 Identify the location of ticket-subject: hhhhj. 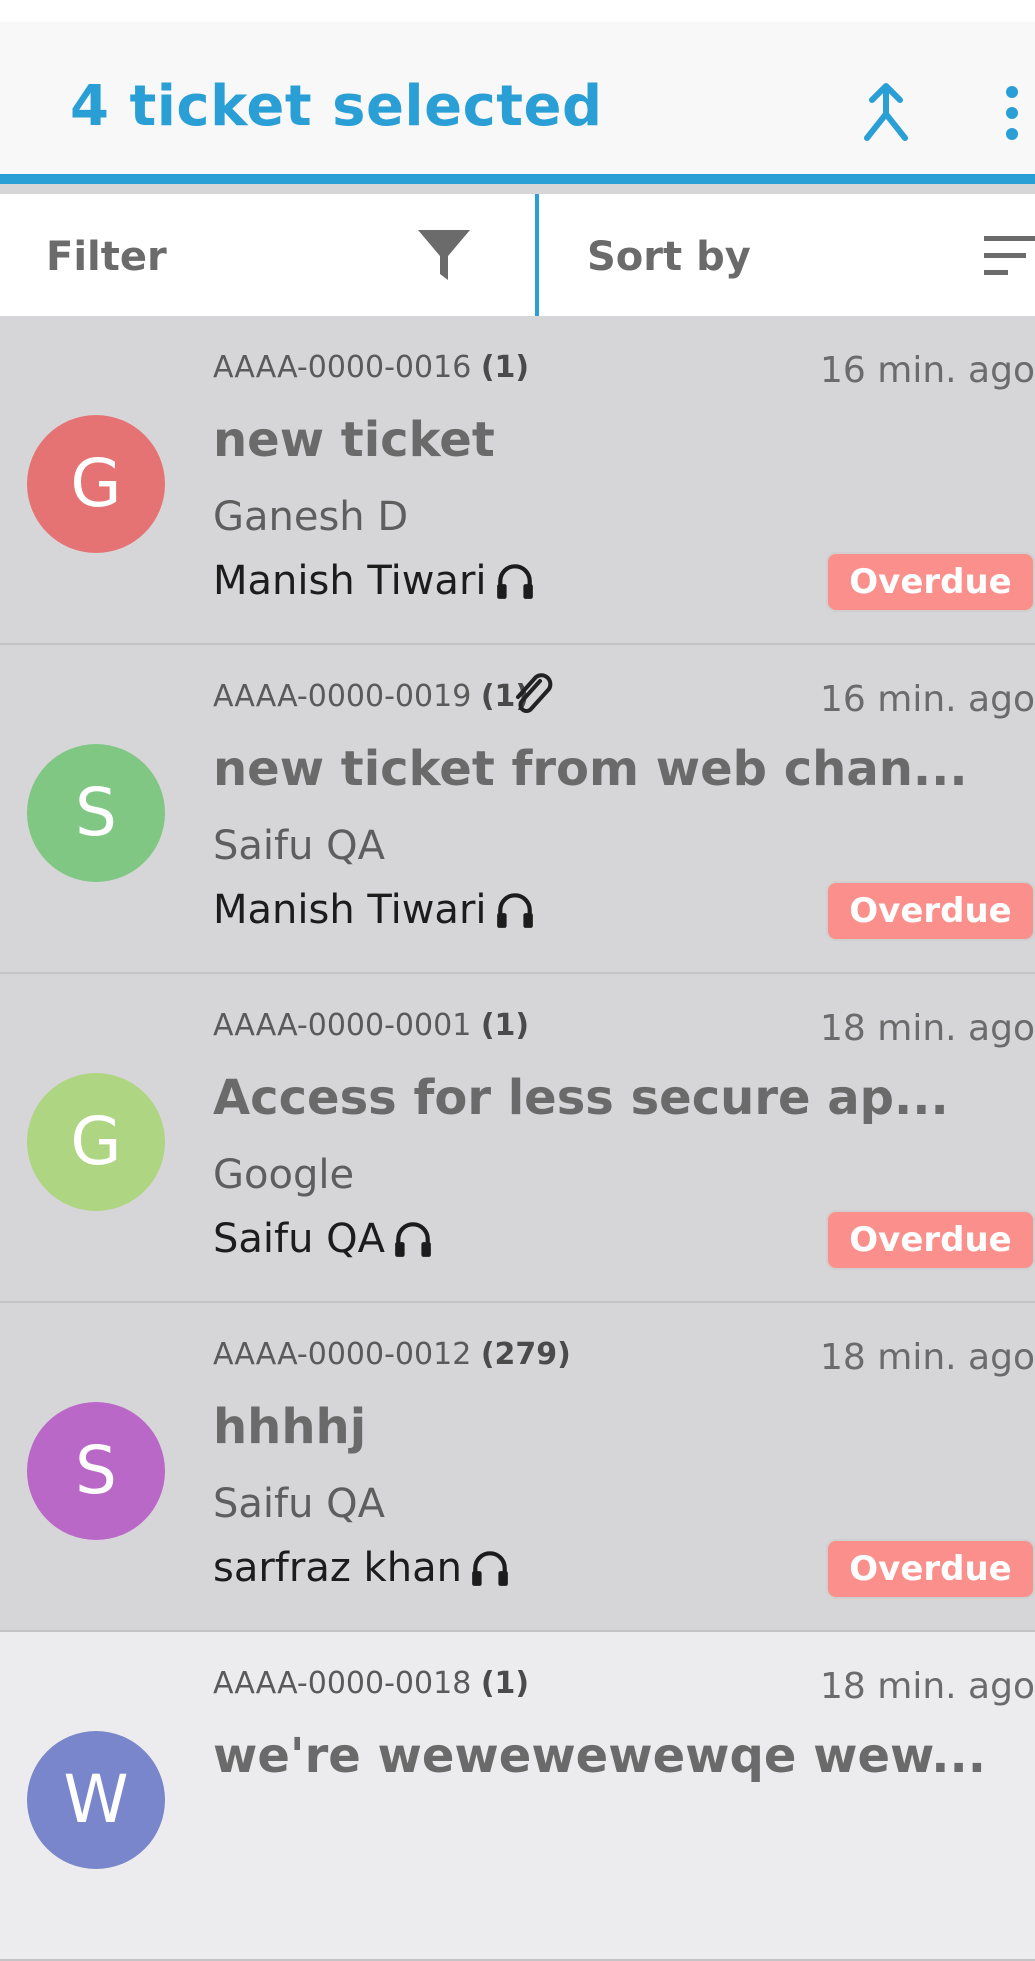
(290, 1427).